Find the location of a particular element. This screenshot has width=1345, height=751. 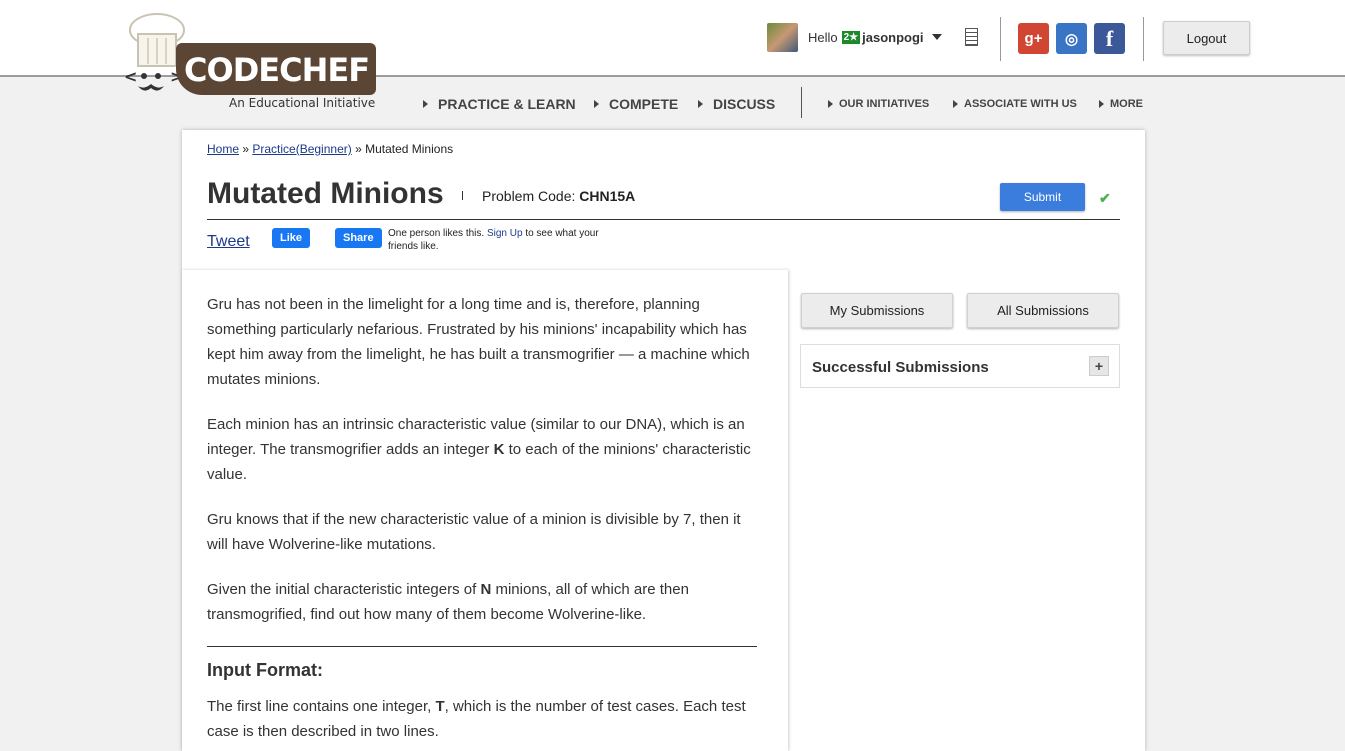

user-menu: Hello 2★ jasonpogi is located at coordinates (854, 37).